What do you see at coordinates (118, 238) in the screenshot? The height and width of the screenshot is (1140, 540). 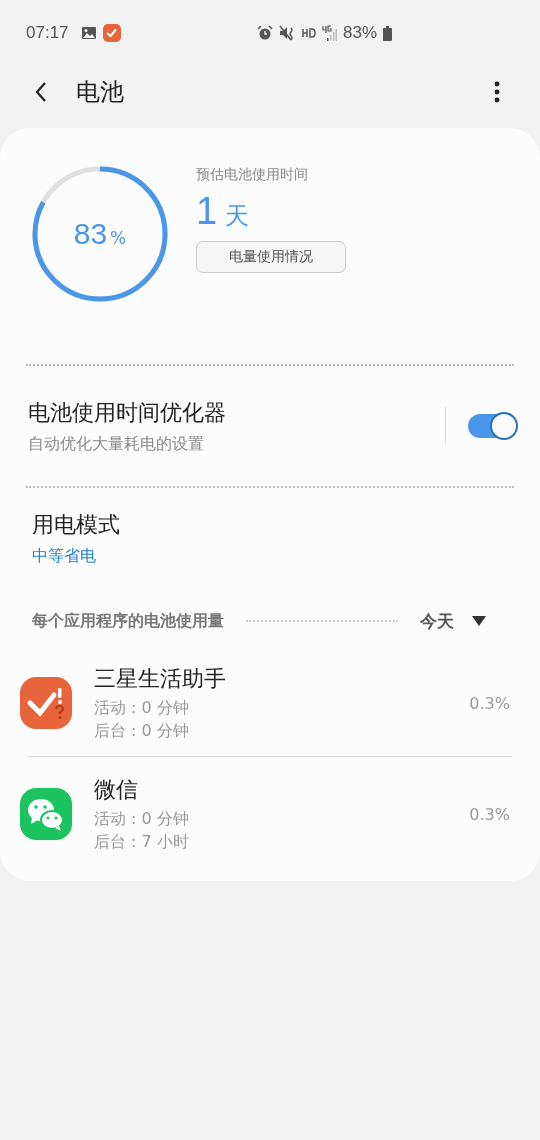 I see `percent-sign: %` at bounding box center [118, 238].